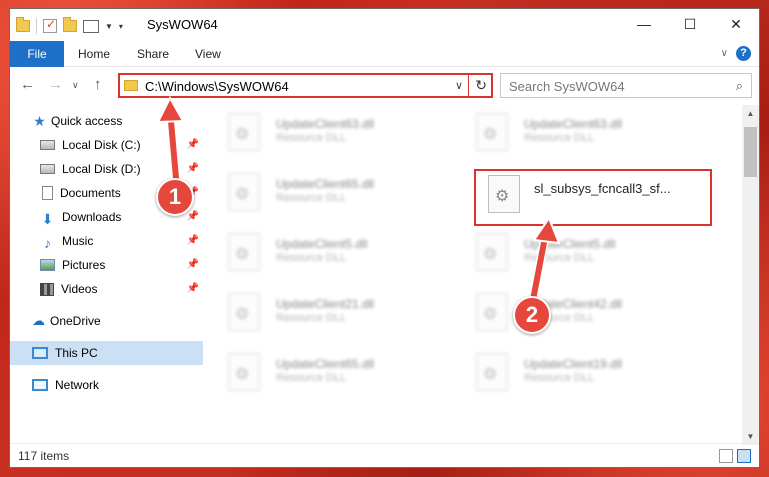 The height and width of the screenshot is (477, 769). I want to click on search-input: Search SysWOW64 ⌕, so click(626, 85).